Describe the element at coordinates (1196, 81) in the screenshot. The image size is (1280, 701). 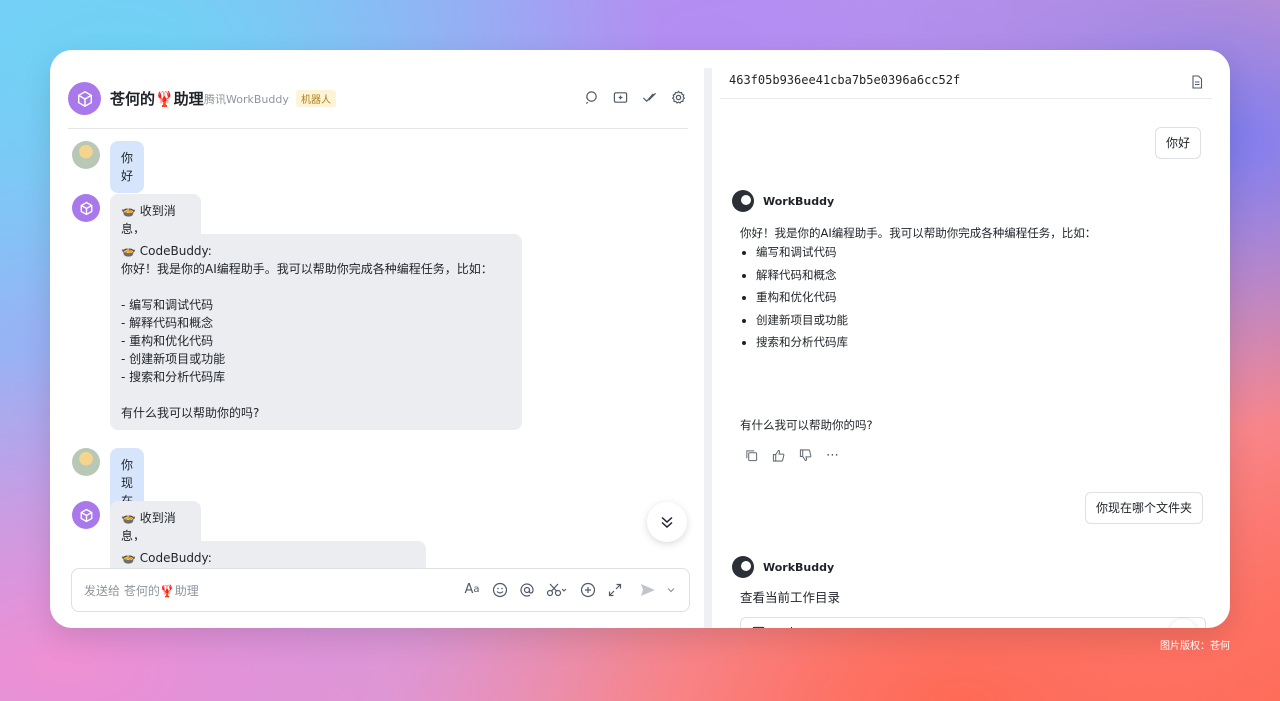
I see `document-icon` at that location.